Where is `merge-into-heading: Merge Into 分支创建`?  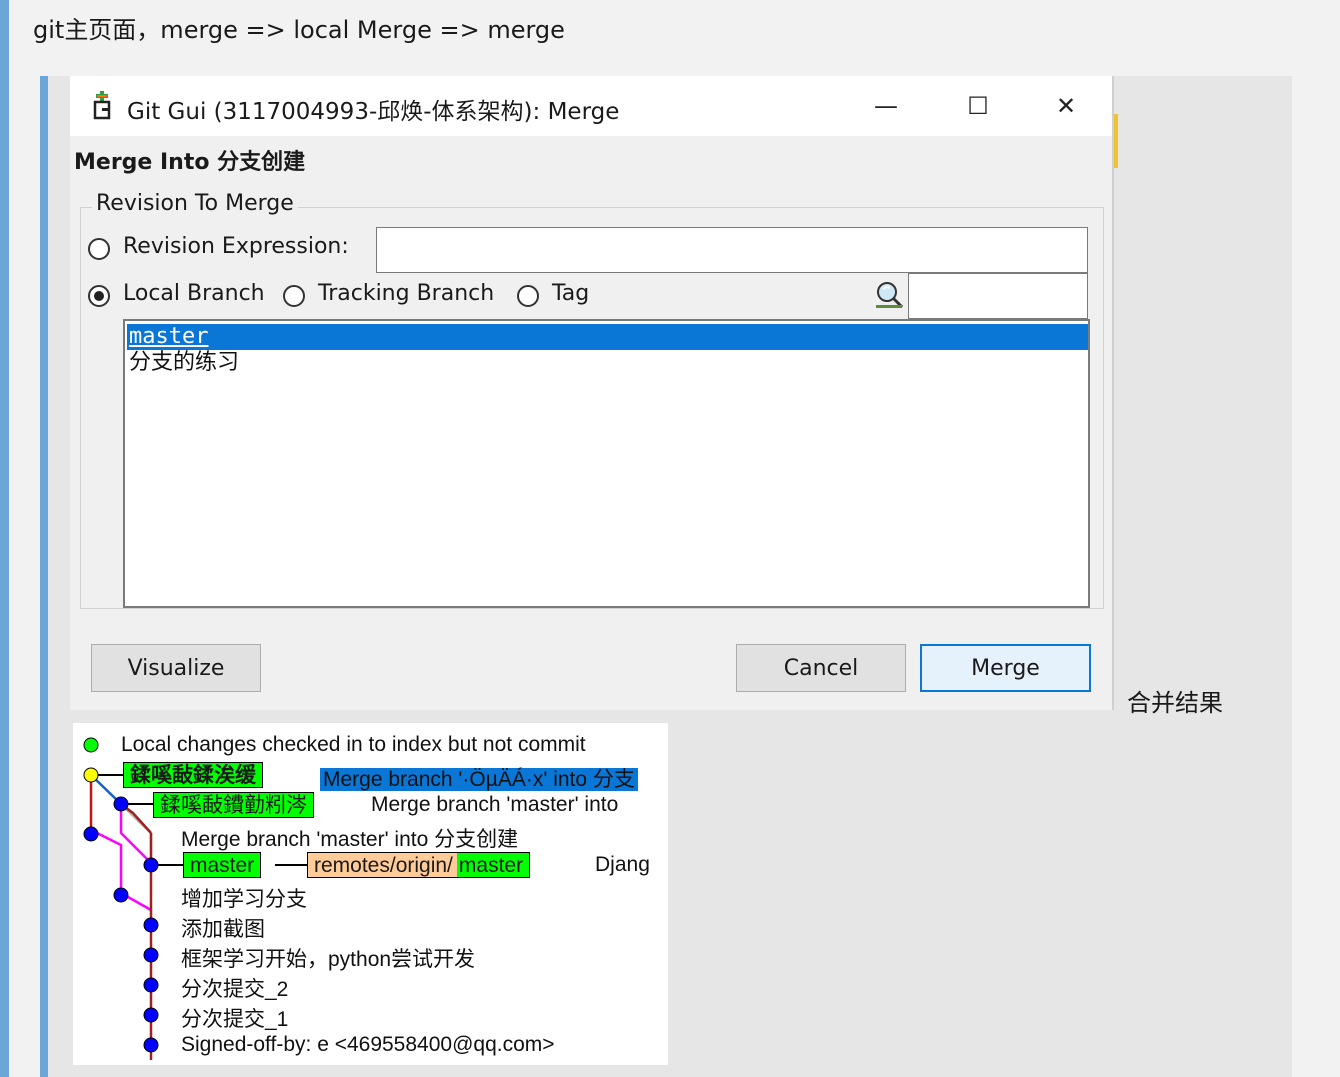
merge-into-heading: Merge Into 分支创建 is located at coordinates (190, 162).